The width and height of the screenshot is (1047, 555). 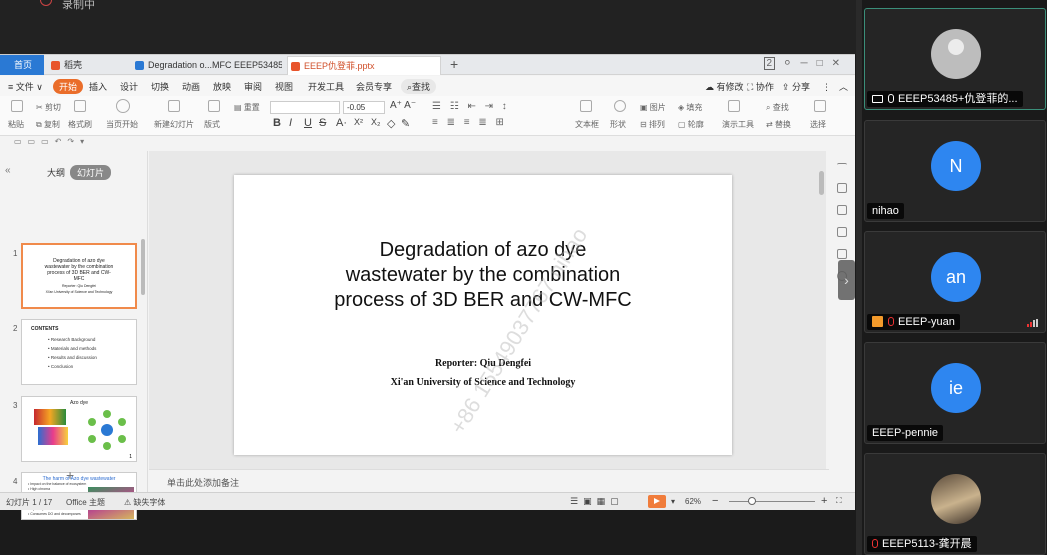 What do you see at coordinates (842, 232) in the screenshot?
I see `copy-style-icon` at bounding box center [842, 232].